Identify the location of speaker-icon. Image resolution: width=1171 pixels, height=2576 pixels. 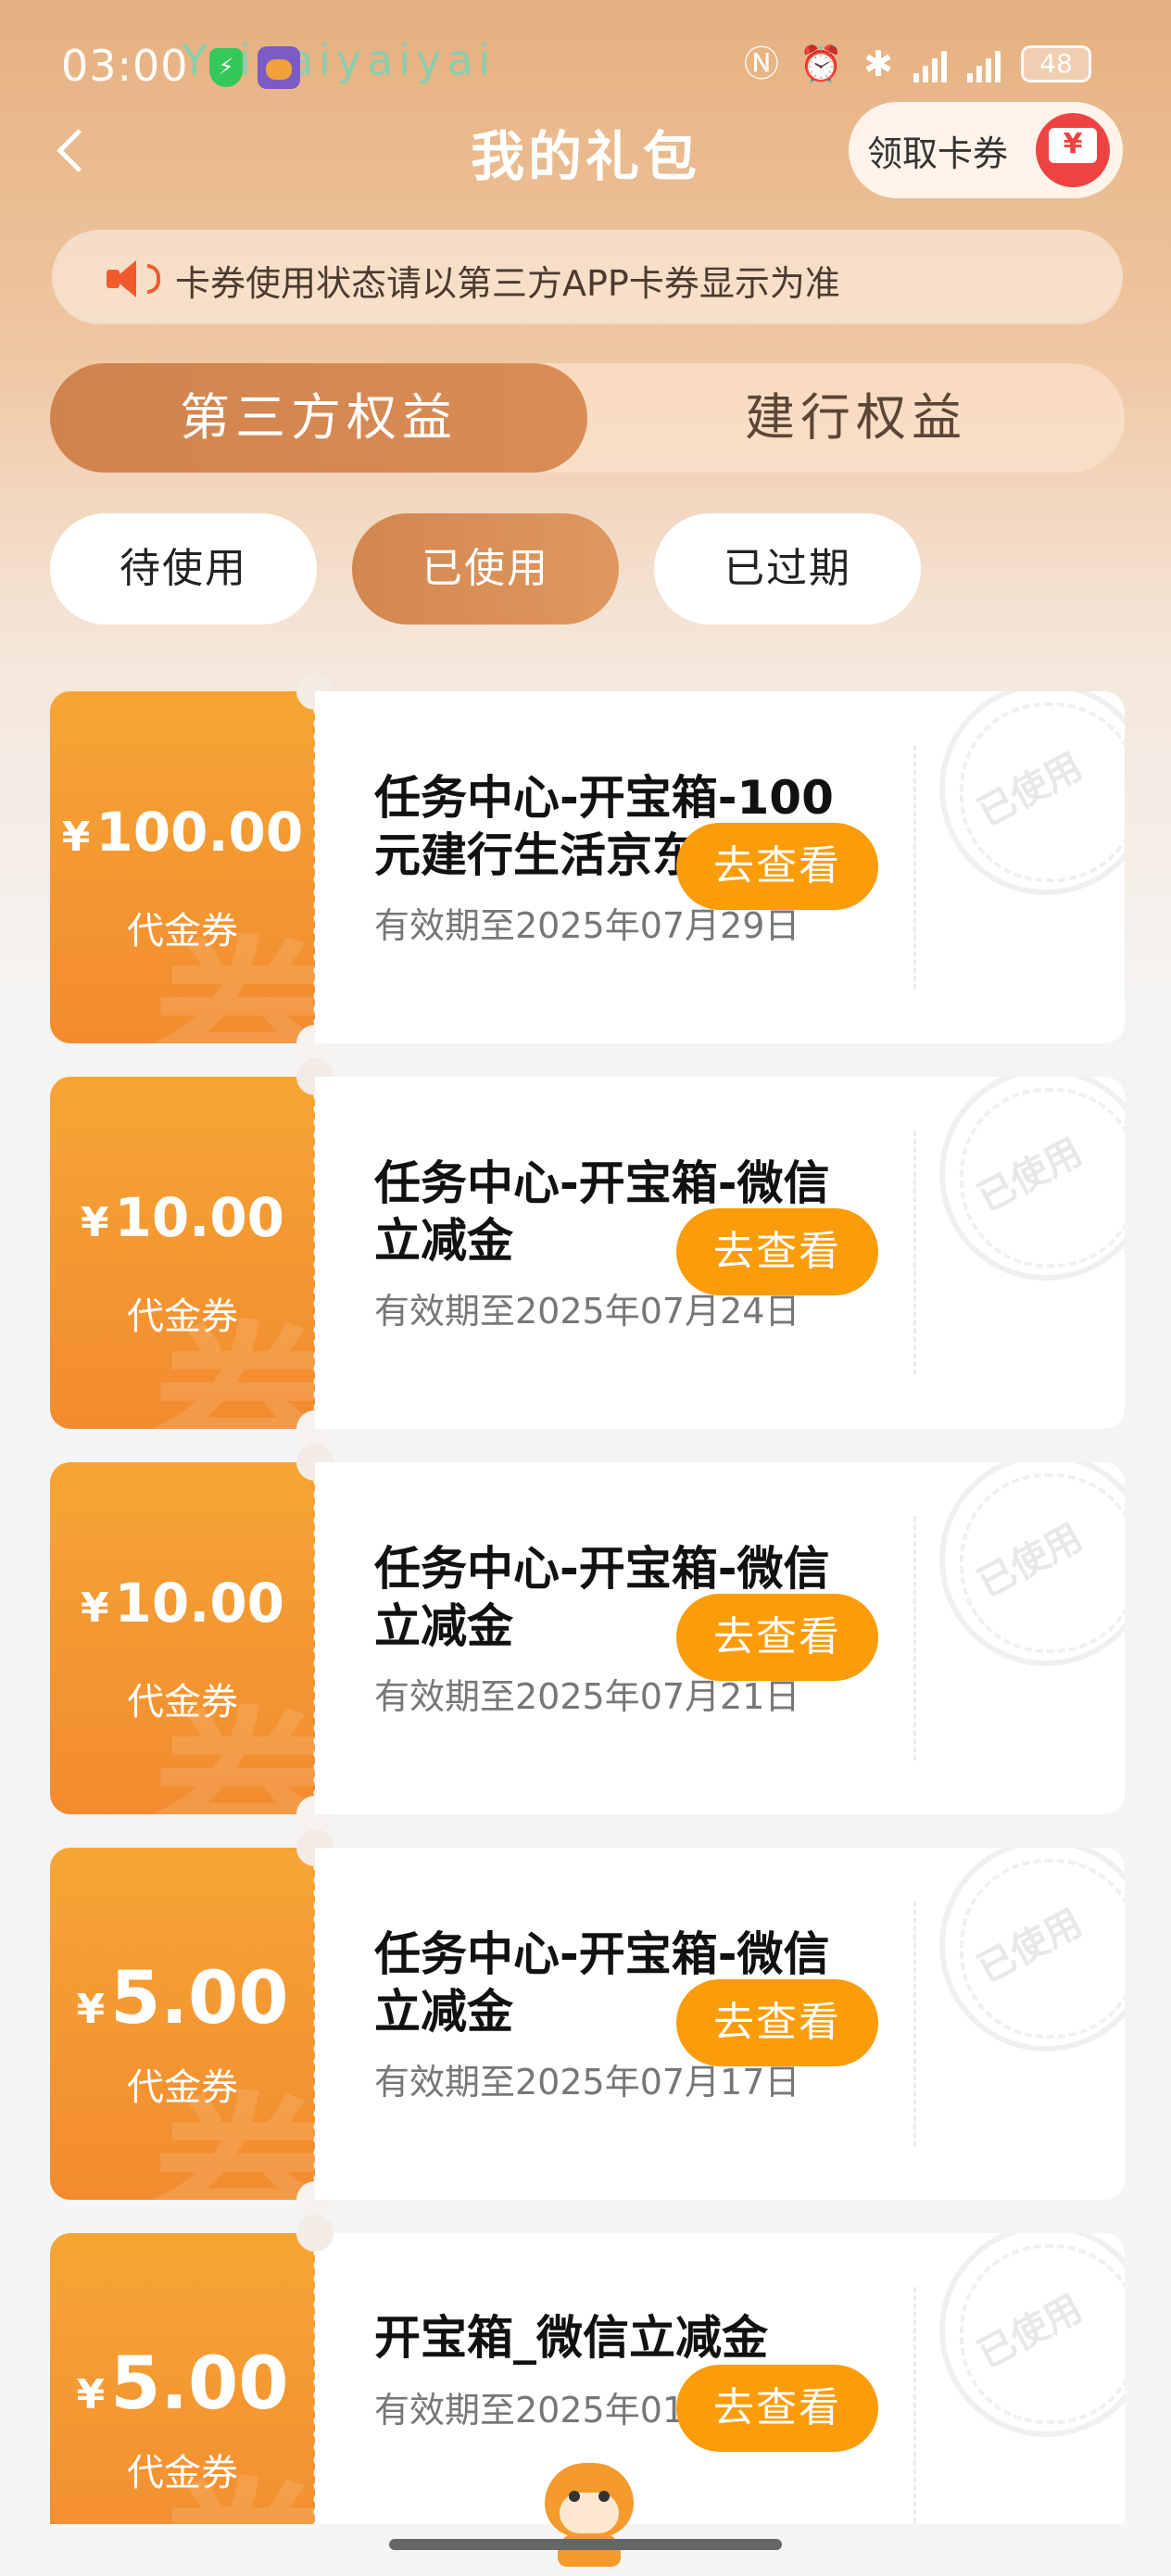
(128, 278).